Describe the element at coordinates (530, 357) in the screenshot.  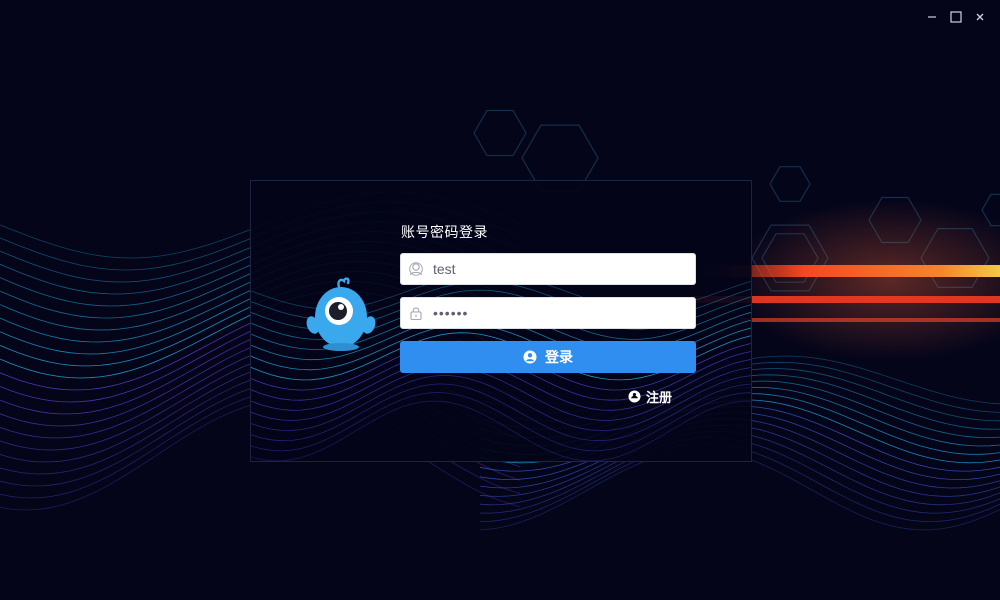
I see `user-circle-icon` at that location.